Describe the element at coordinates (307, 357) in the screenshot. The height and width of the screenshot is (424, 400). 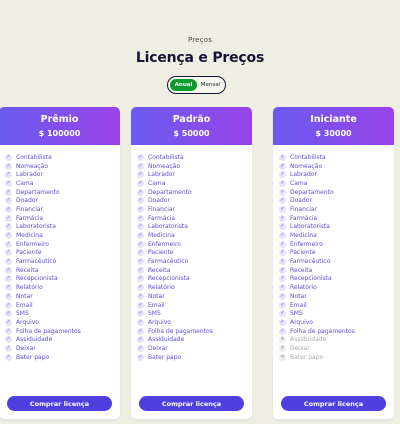
I see `feature-label: Bater papo` at that location.